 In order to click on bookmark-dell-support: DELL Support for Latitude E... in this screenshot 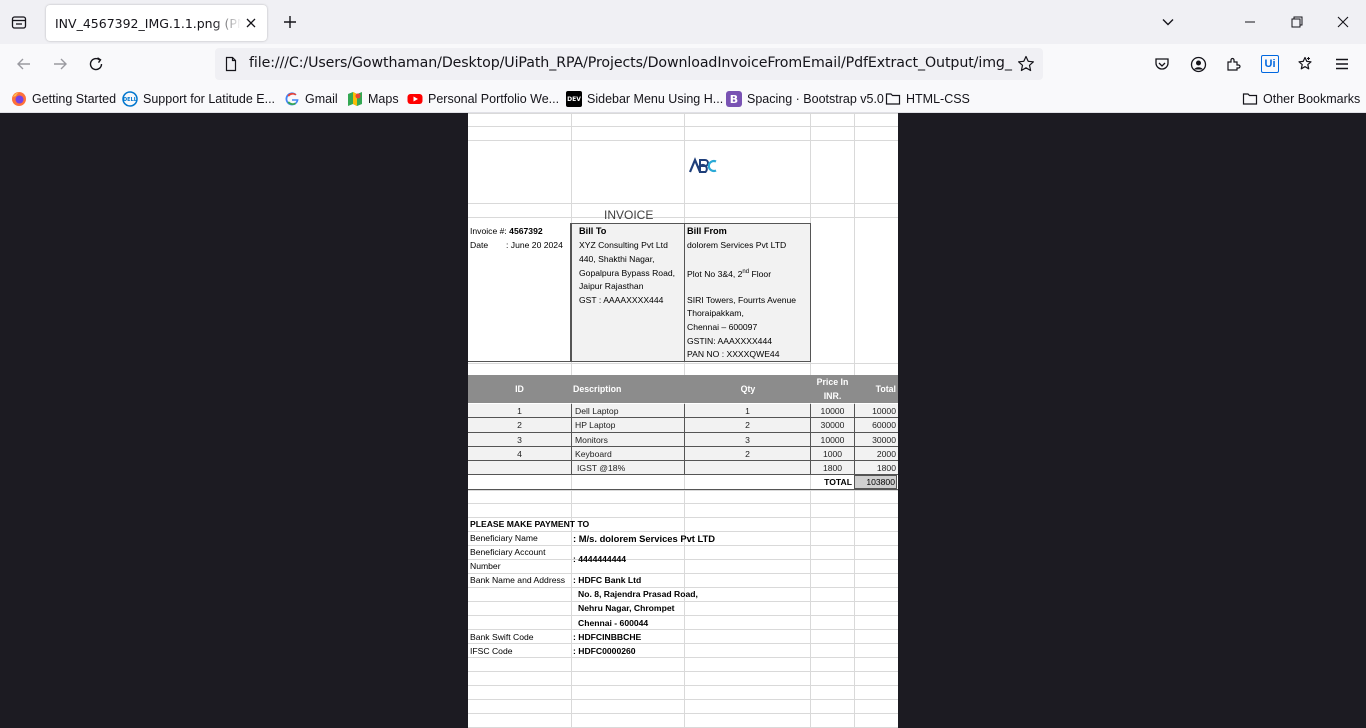, I will do `click(198, 99)`.